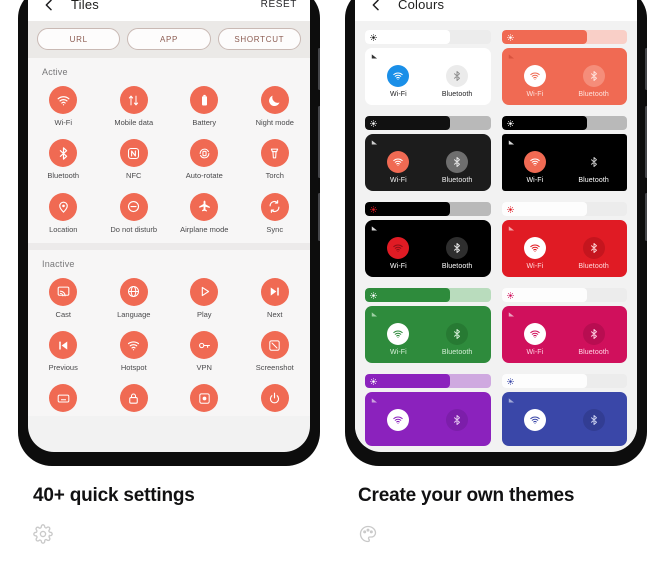  Describe the element at coordinates (63, 297) in the screenshot. I see `tile-cast: Cast` at that location.